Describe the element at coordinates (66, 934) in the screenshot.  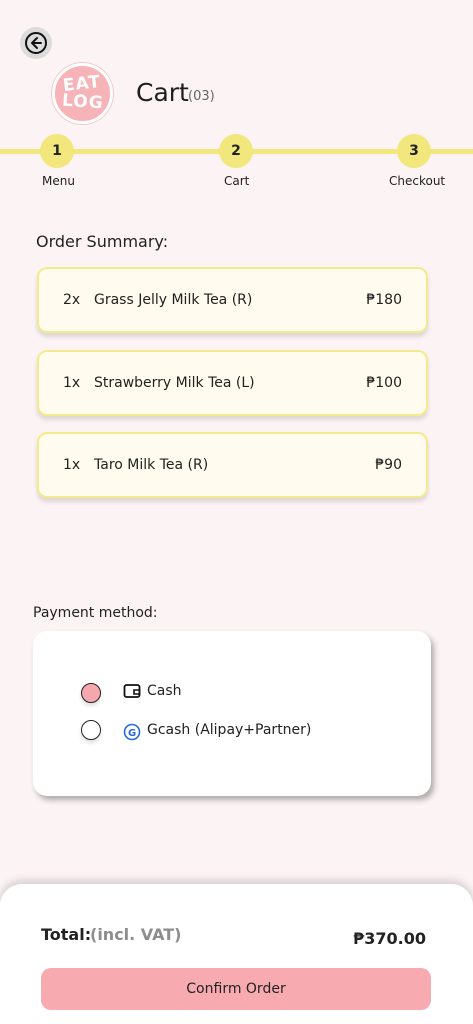
I see `total-label: Total:` at that location.